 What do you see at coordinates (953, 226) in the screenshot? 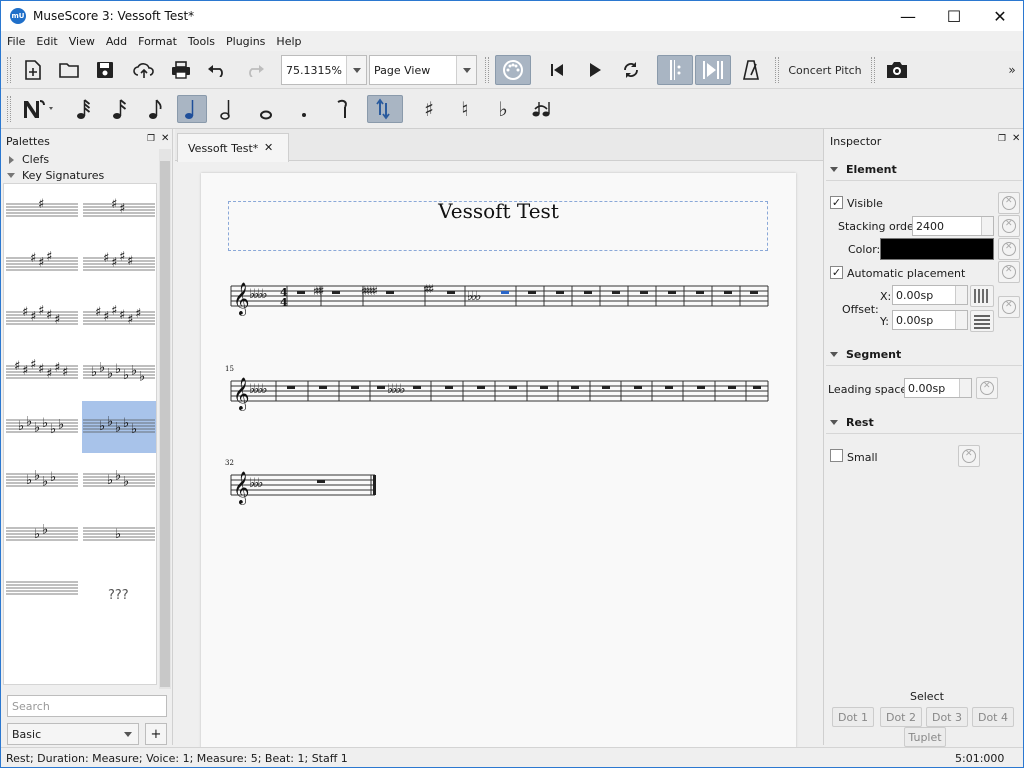
I see `stacking-order-input: 2400` at bounding box center [953, 226].